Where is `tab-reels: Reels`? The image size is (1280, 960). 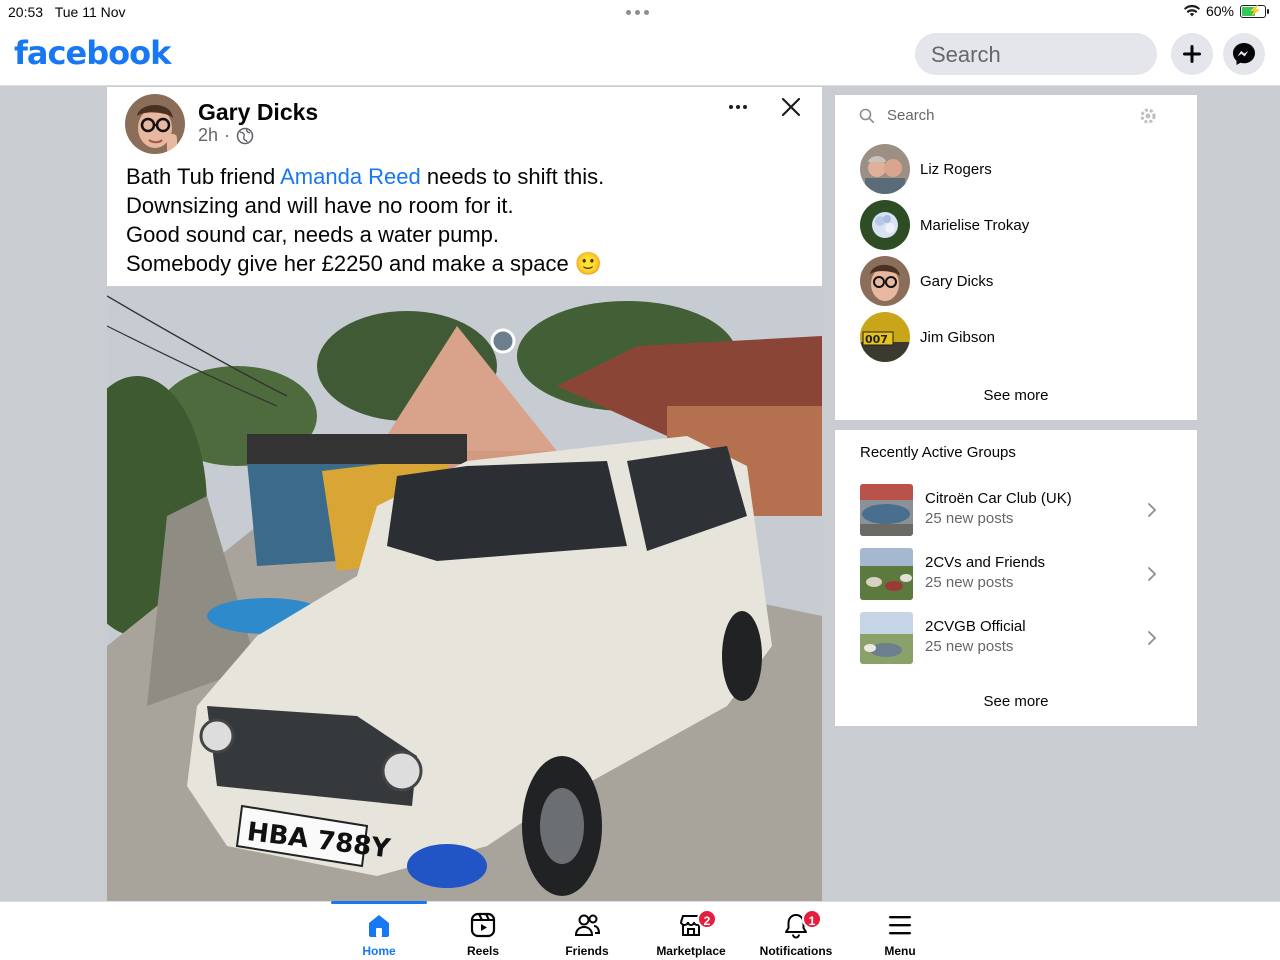
tab-reels: Reels is located at coordinates (483, 931).